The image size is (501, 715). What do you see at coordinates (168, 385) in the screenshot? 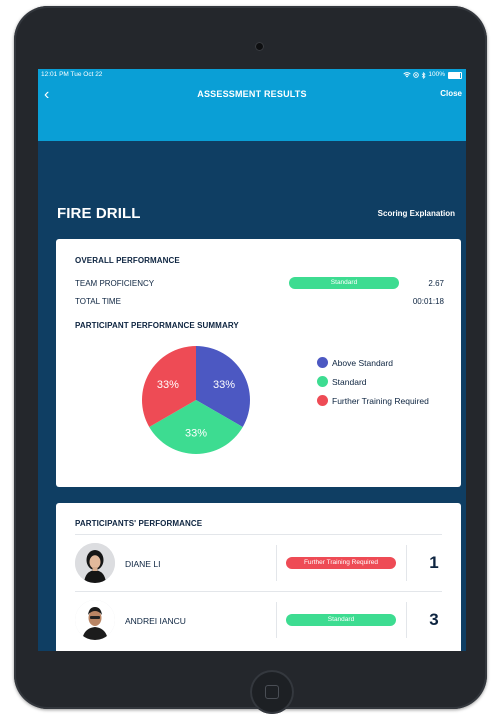
I see `pie-label-further-training: 33%` at bounding box center [168, 385].